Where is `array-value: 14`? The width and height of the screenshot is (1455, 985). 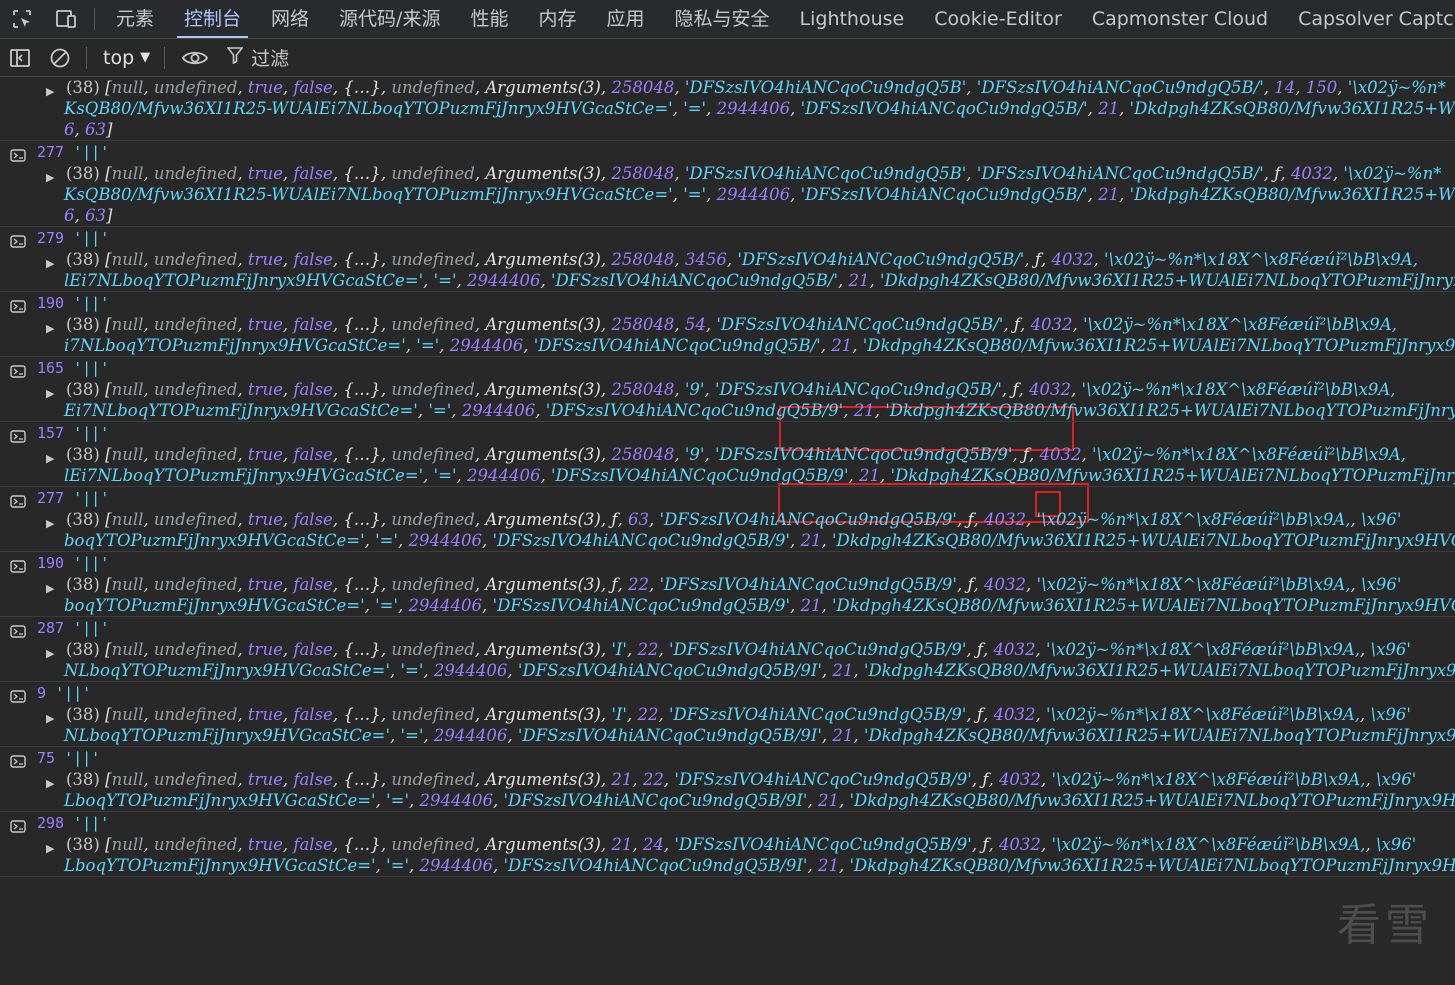 array-value: 14 is located at coordinates (1285, 87).